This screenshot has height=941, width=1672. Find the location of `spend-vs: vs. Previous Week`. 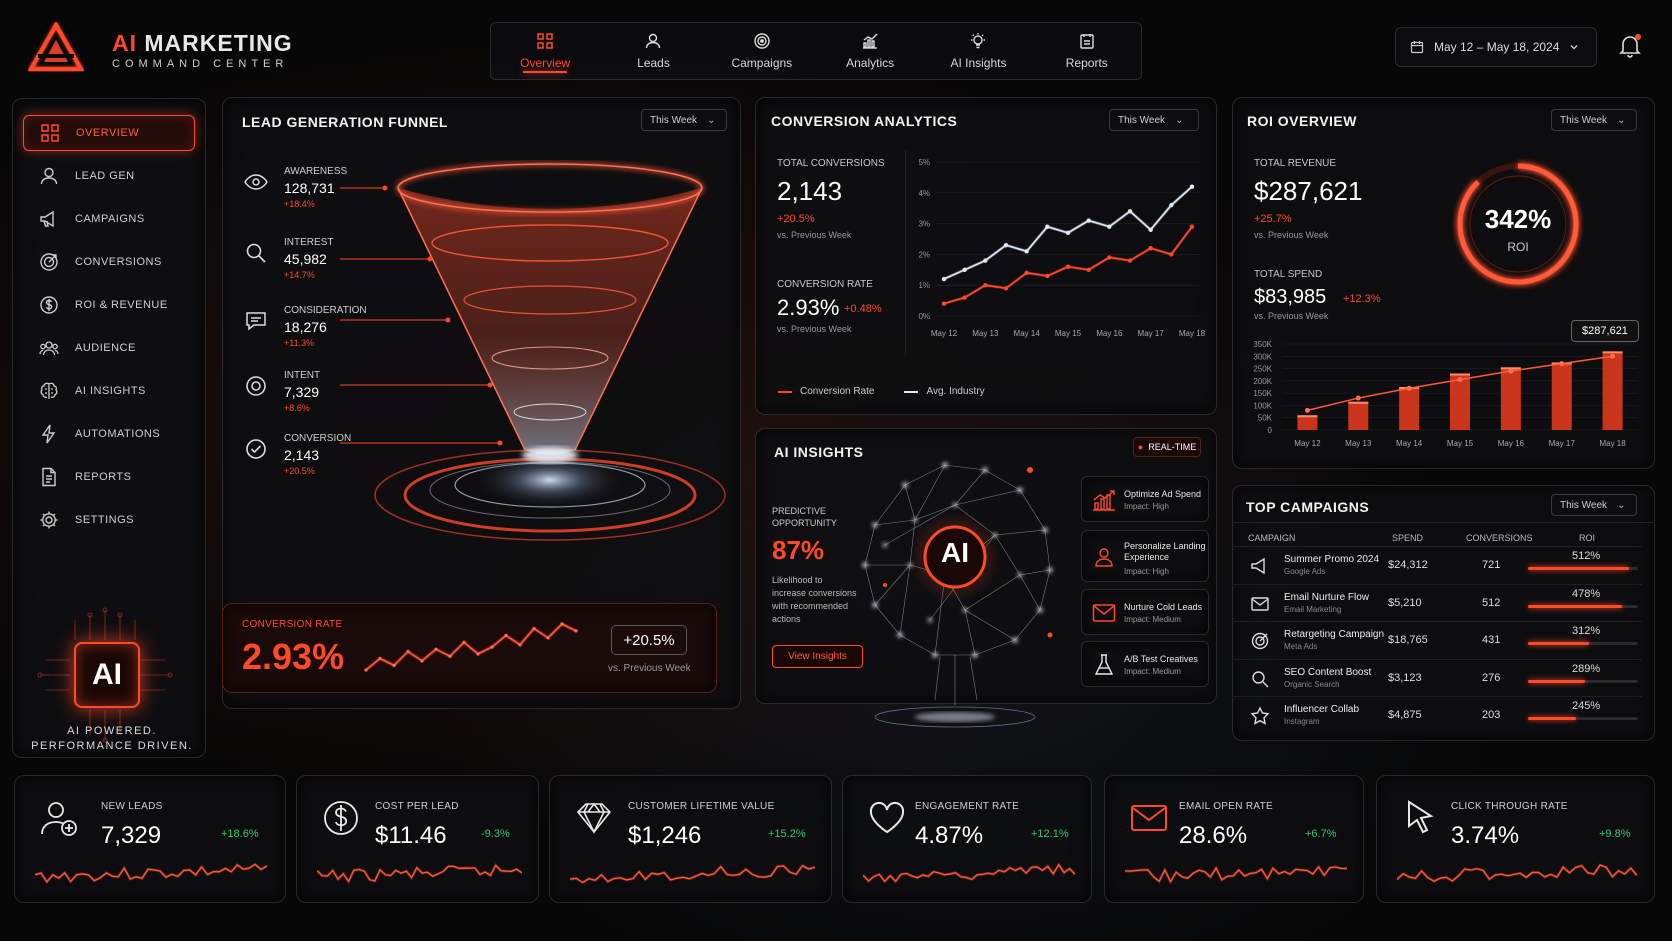

spend-vs: vs. Previous Week is located at coordinates (1291, 316).